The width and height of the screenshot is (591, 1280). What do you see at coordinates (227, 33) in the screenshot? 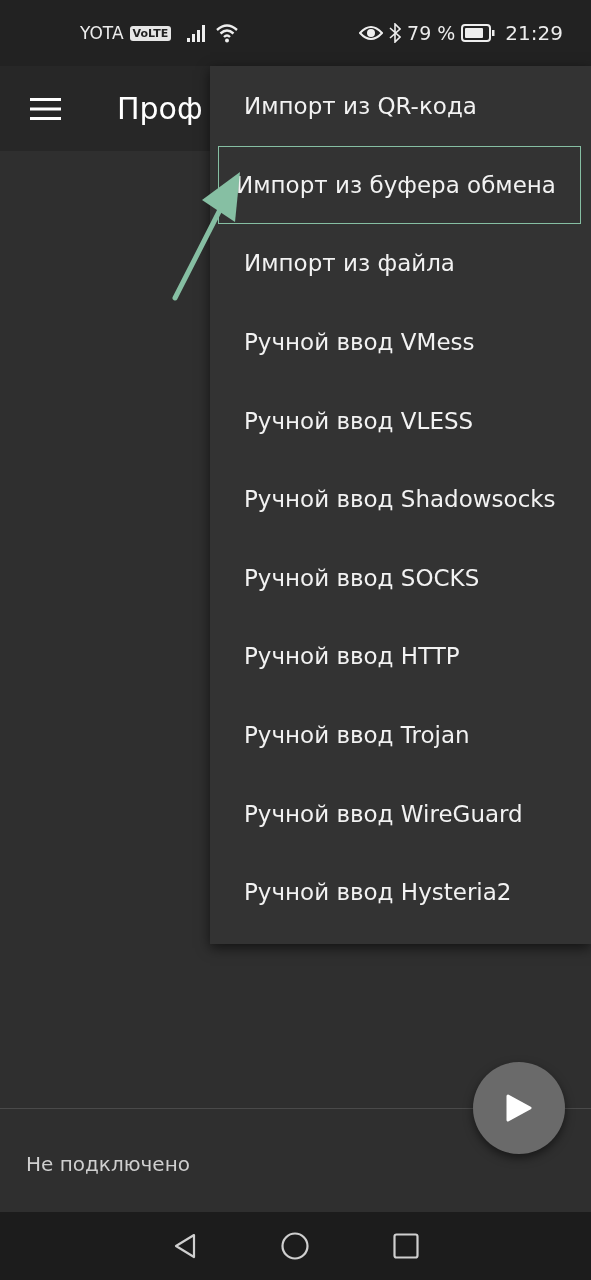
I see `wifi-icon` at bounding box center [227, 33].